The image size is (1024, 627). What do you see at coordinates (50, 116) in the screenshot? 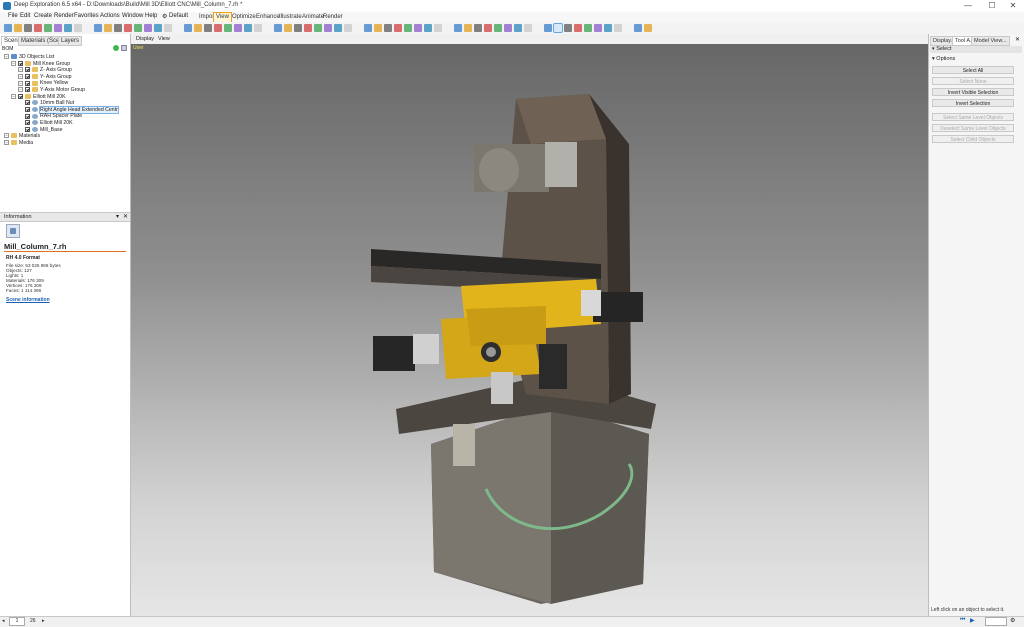
I see `tree-item: RAH Spacer Plate` at bounding box center [50, 116].